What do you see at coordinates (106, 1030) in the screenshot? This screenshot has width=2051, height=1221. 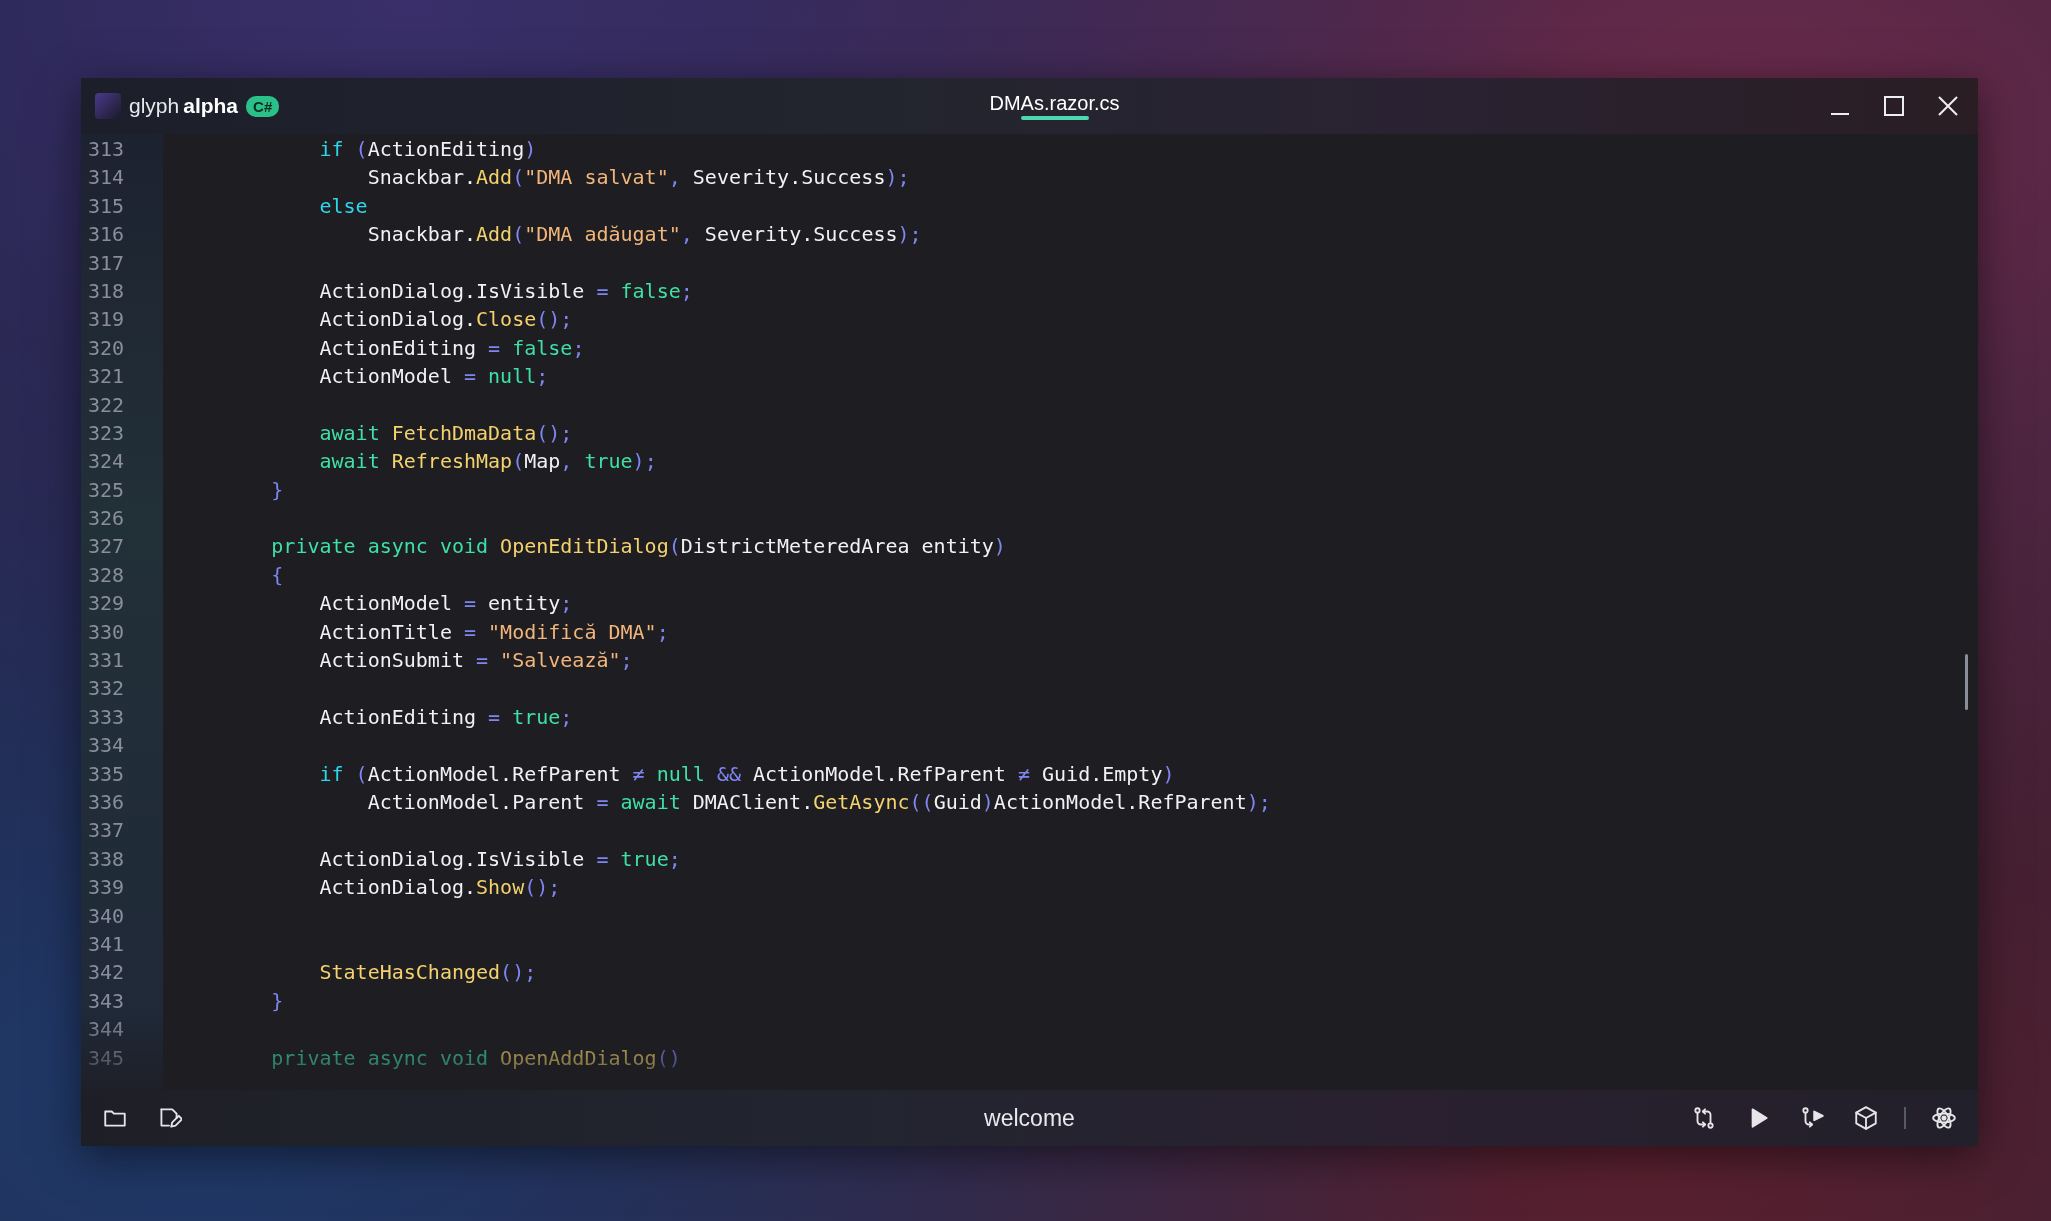 I see `line-number: 344` at bounding box center [106, 1030].